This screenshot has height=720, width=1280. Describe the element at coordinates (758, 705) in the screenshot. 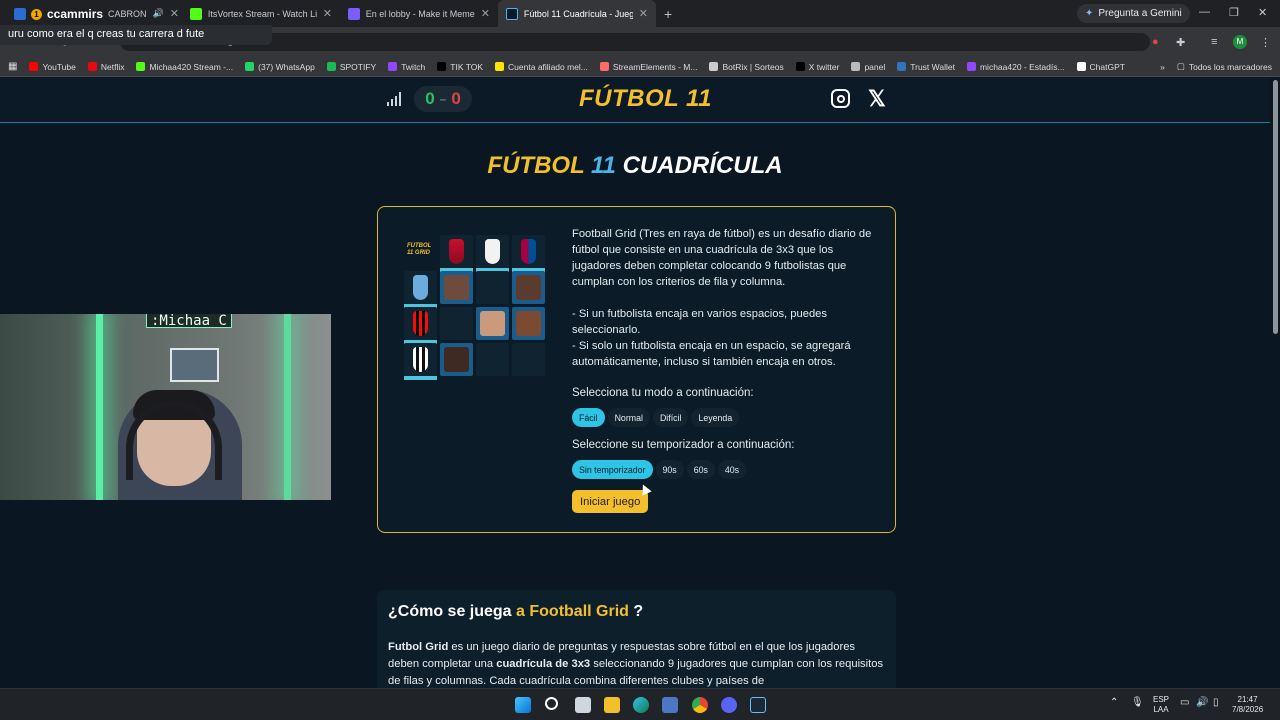

I see `steam-icon` at that location.